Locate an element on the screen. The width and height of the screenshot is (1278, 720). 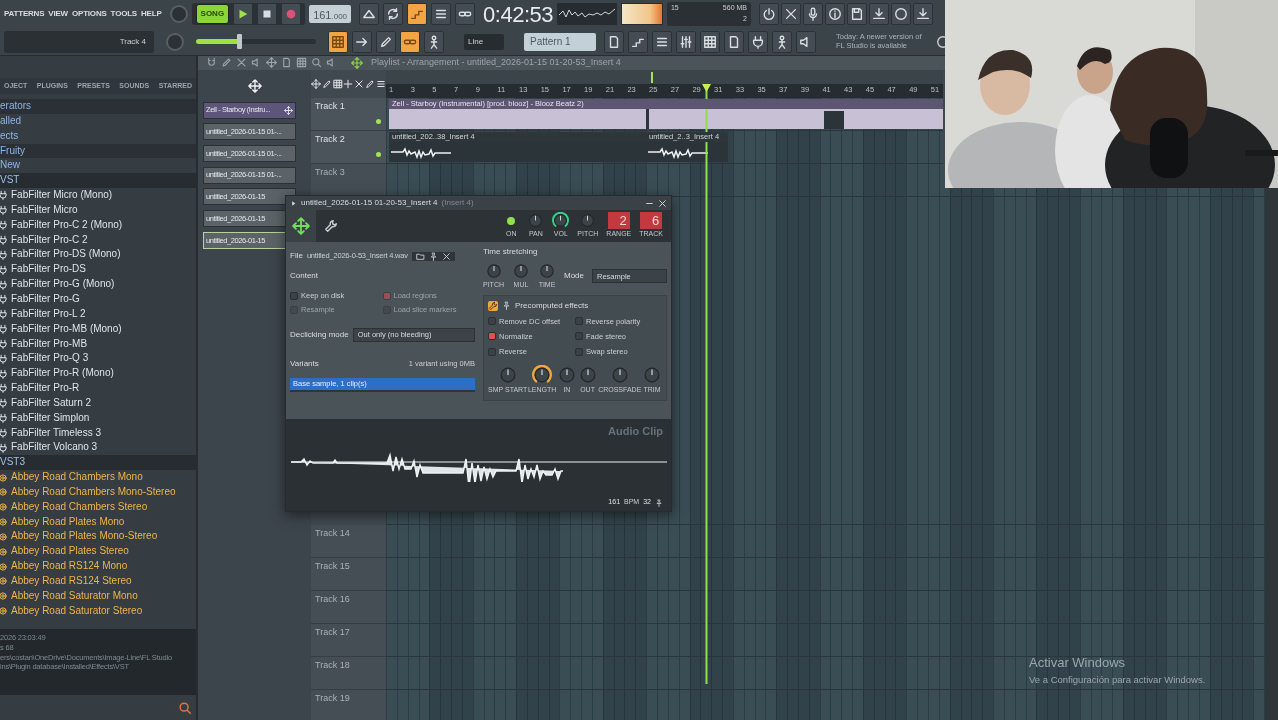
browser-item: Abbey Road Plates Stereo is located at coordinates (98, 552).